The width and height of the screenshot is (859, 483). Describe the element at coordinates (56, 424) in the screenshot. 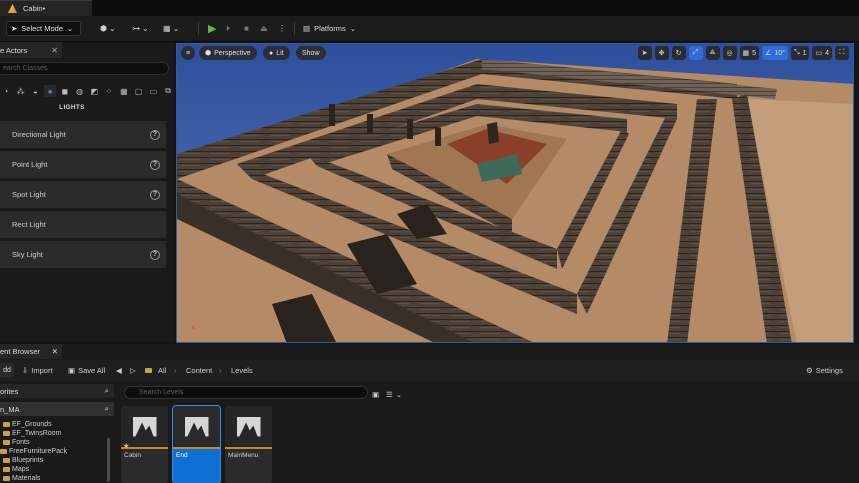

I see `tree-item: EF_Grounds` at that location.